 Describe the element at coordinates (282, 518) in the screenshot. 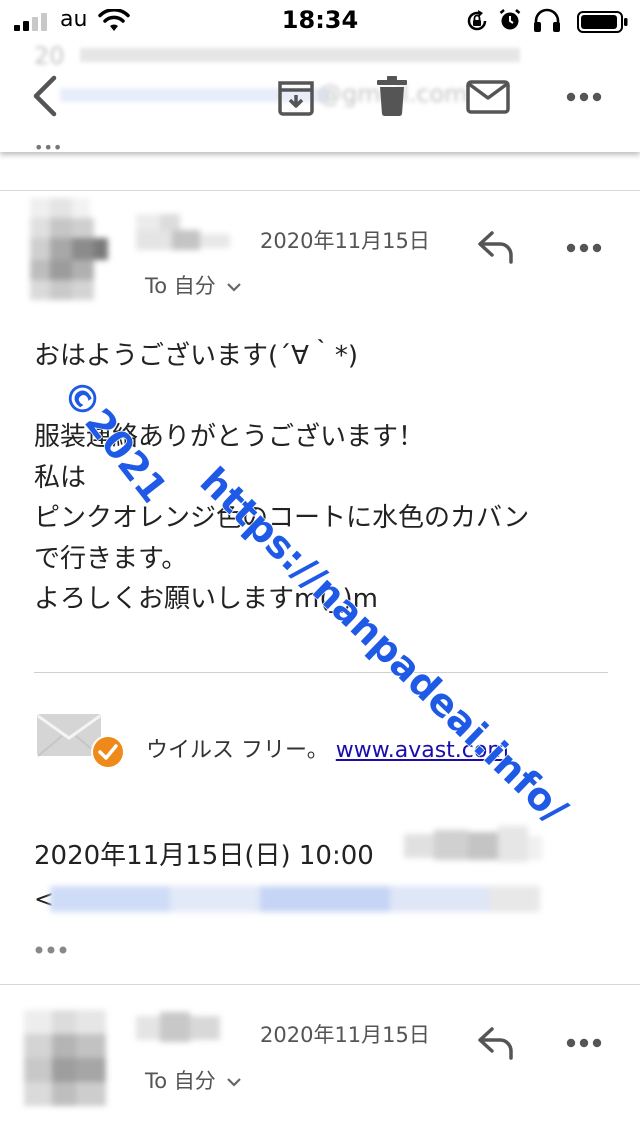

I see `body-line: ピンクオレンジ色のコートに水色のカバン` at that location.